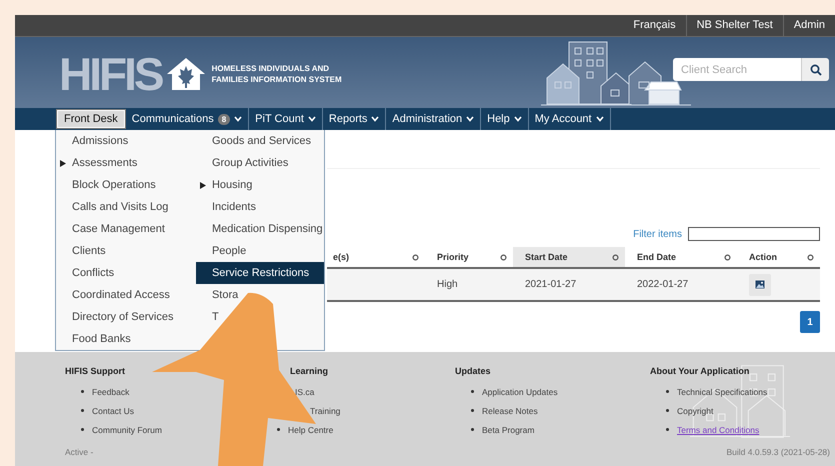 The width and height of the screenshot is (835, 466). What do you see at coordinates (718, 429) in the screenshot?
I see `footer-link: Terms and Conditions` at bounding box center [718, 429].